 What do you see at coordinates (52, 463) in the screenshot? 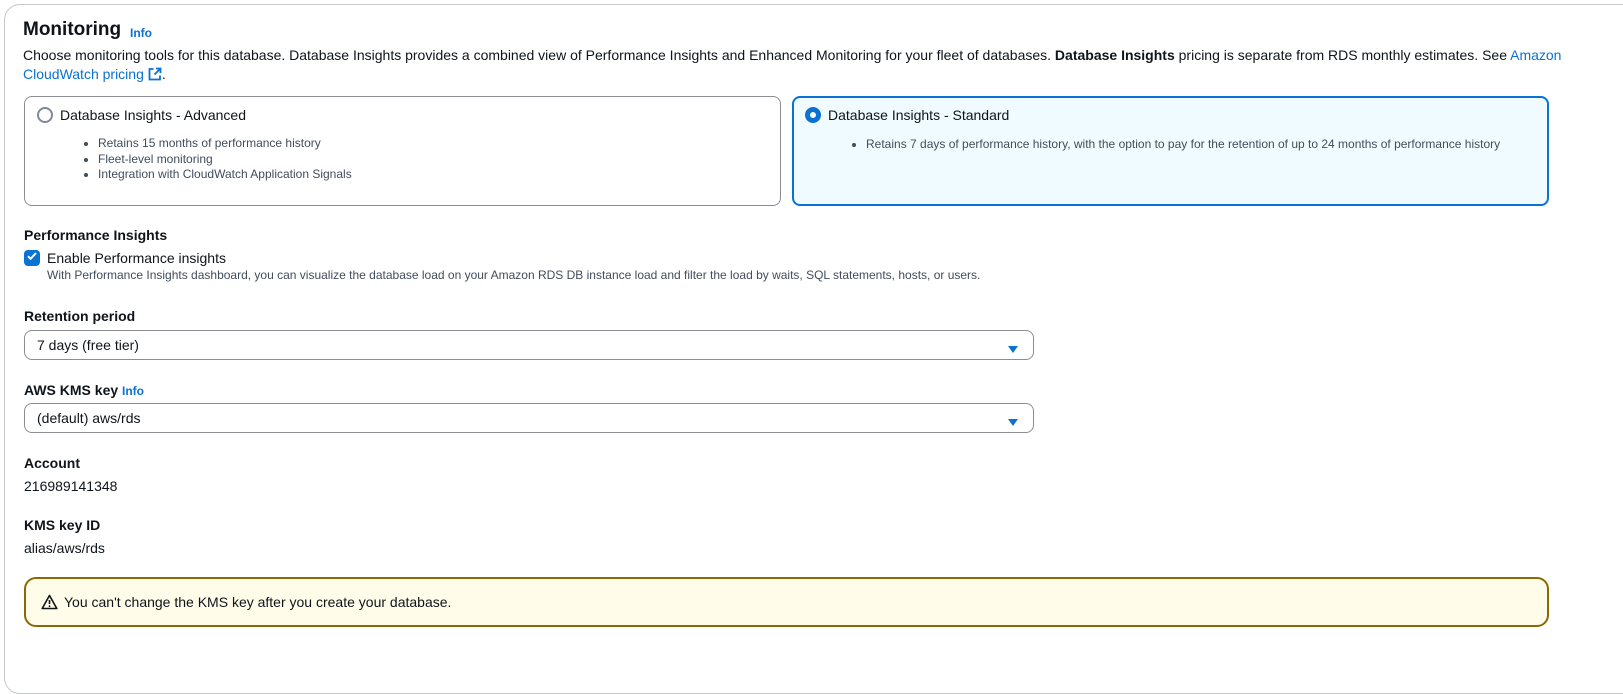
I see `account-label: Account` at bounding box center [52, 463].